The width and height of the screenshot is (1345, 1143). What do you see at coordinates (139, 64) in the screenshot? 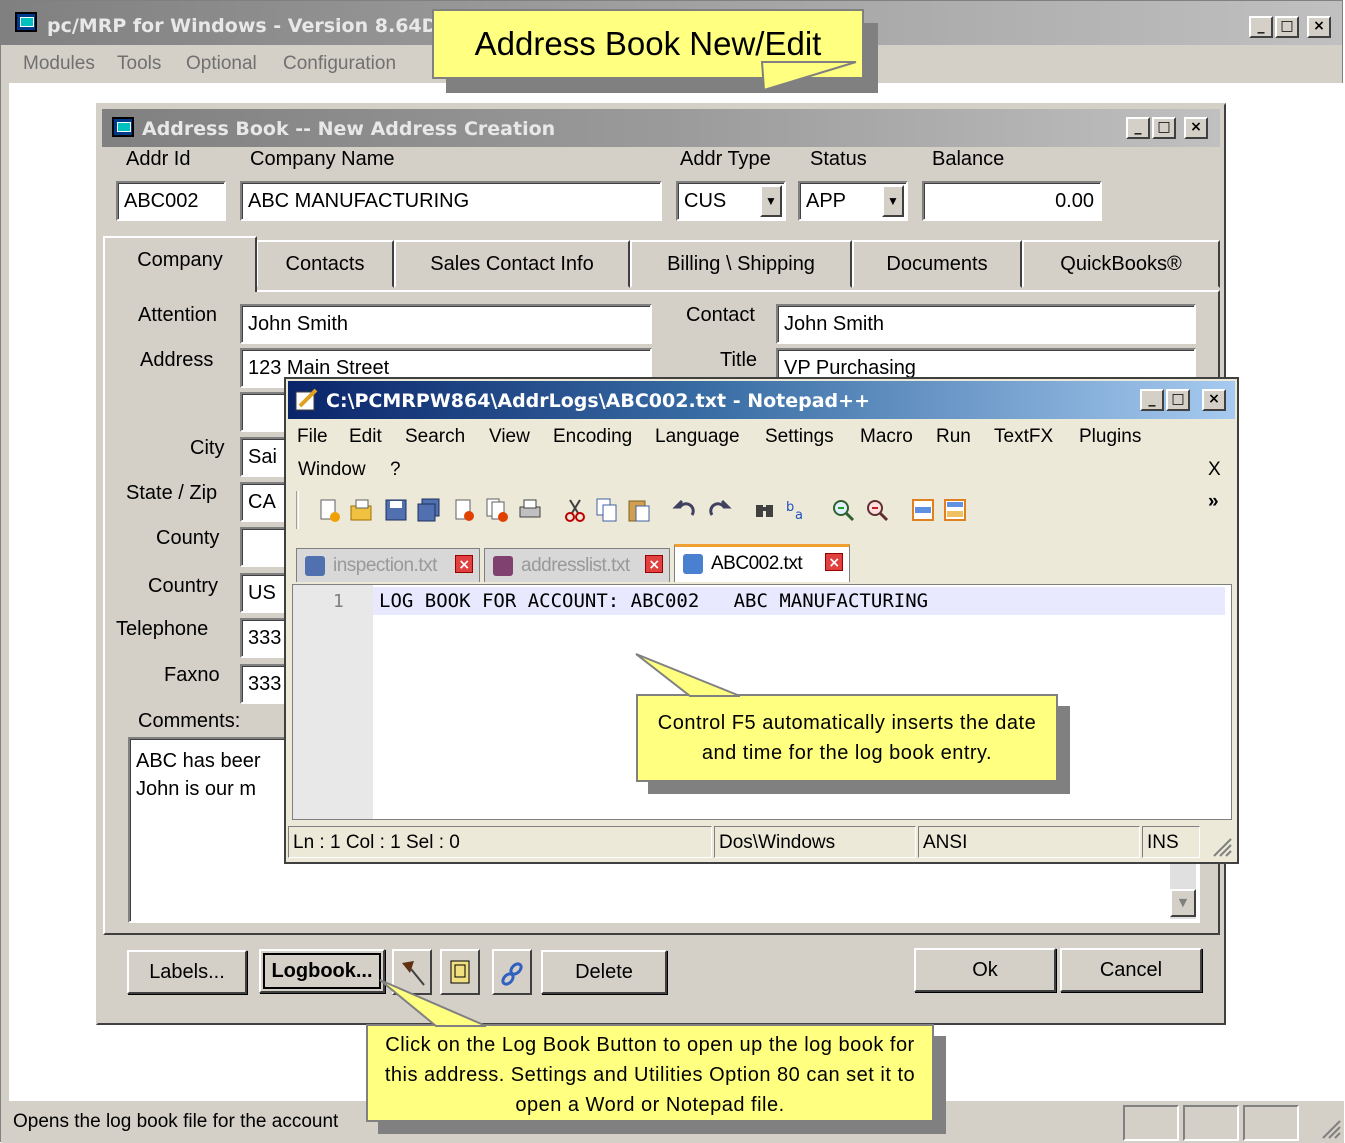
I see `menu-tools: Tools` at bounding box center [139, 64].